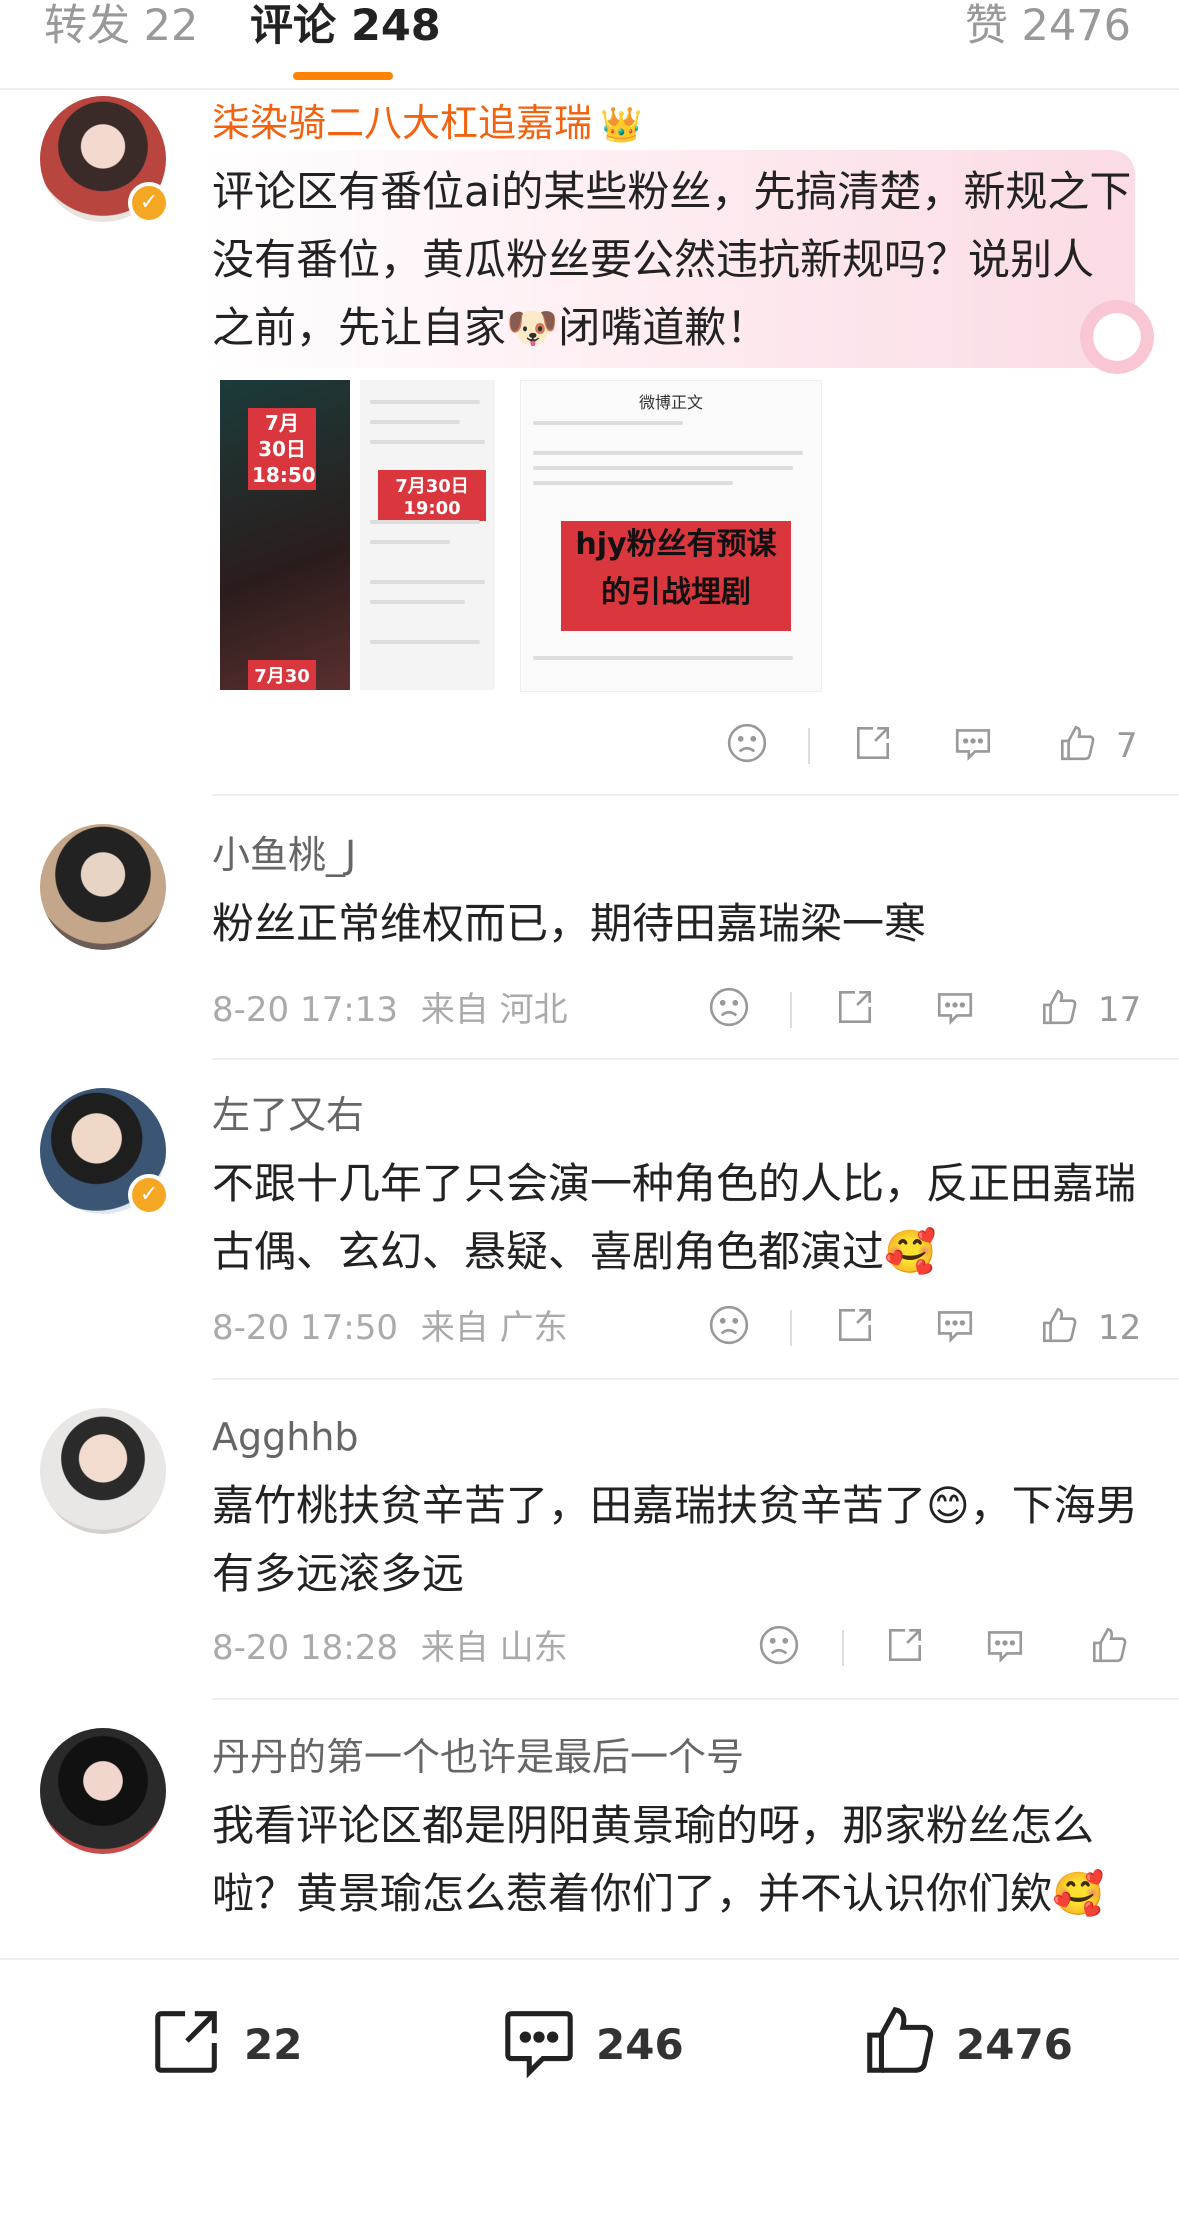 The image size is (1179, 2223). Describe the element at coordinates (589, 1010) in the screenshot. I see `comment-actions: 17` at that location.